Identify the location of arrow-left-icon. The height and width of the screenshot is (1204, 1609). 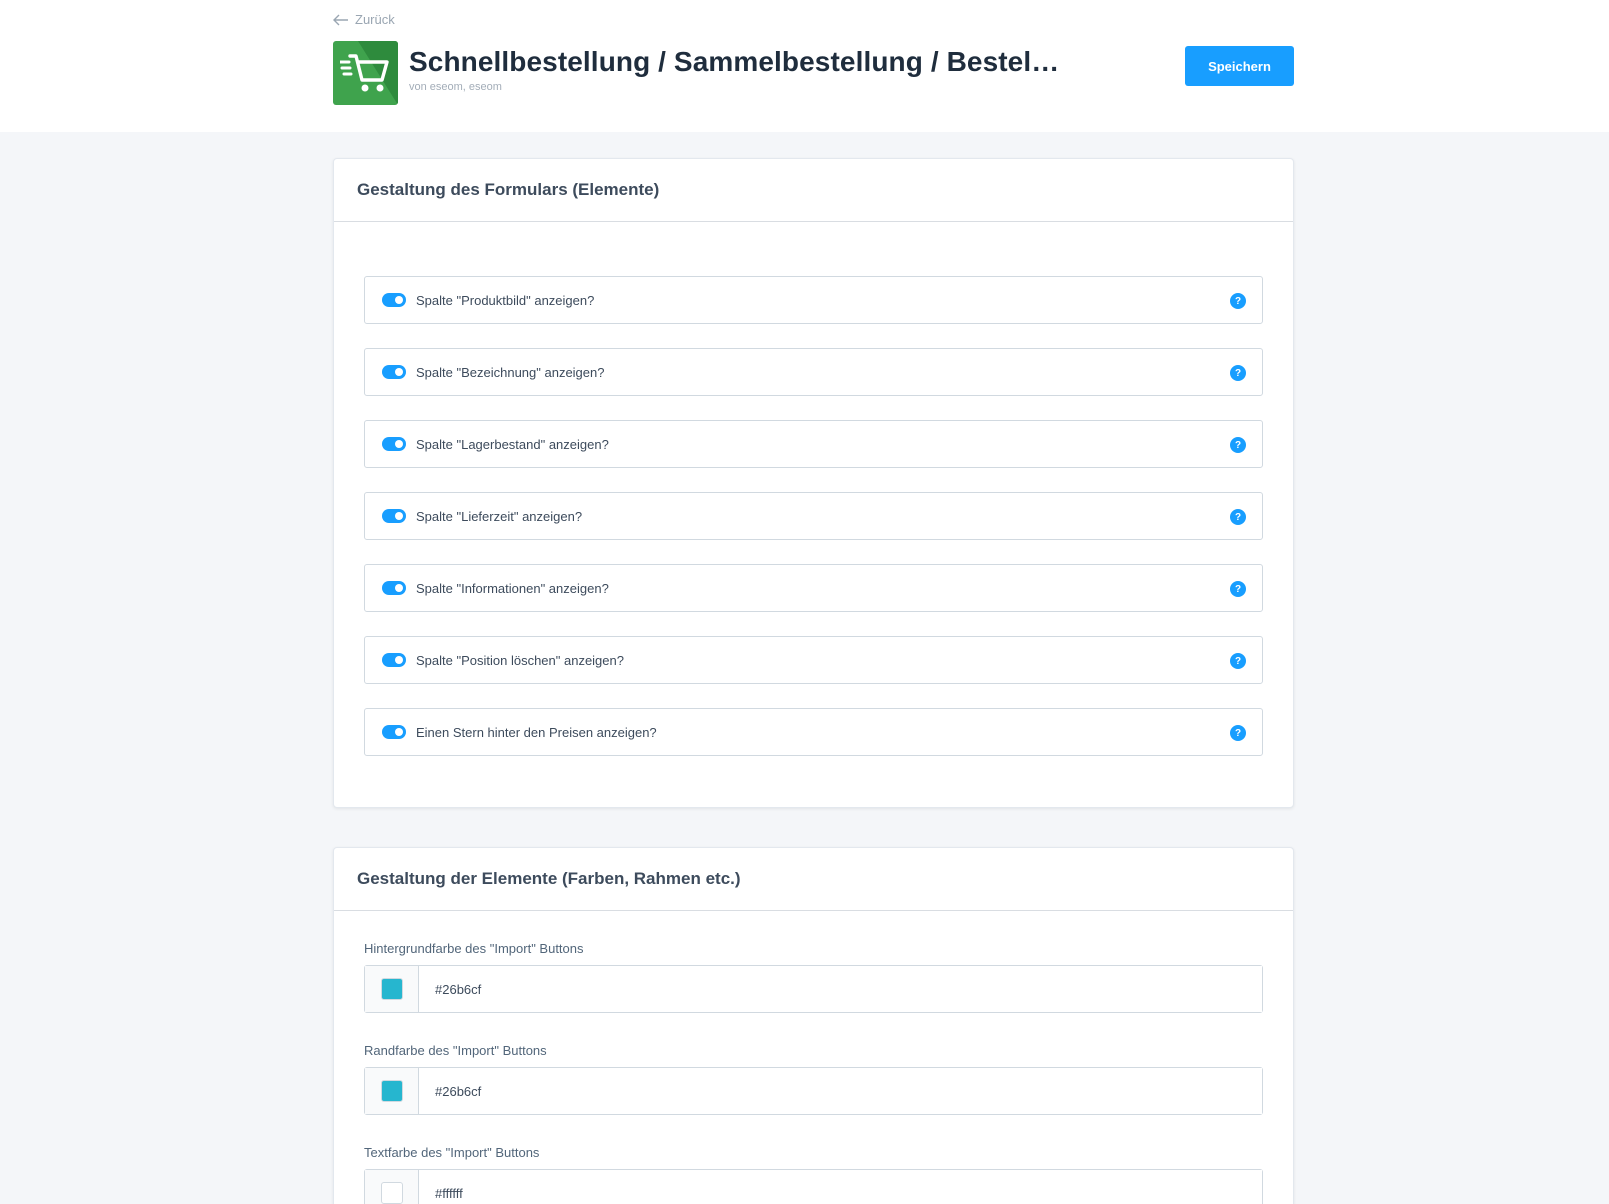
(340, 19).